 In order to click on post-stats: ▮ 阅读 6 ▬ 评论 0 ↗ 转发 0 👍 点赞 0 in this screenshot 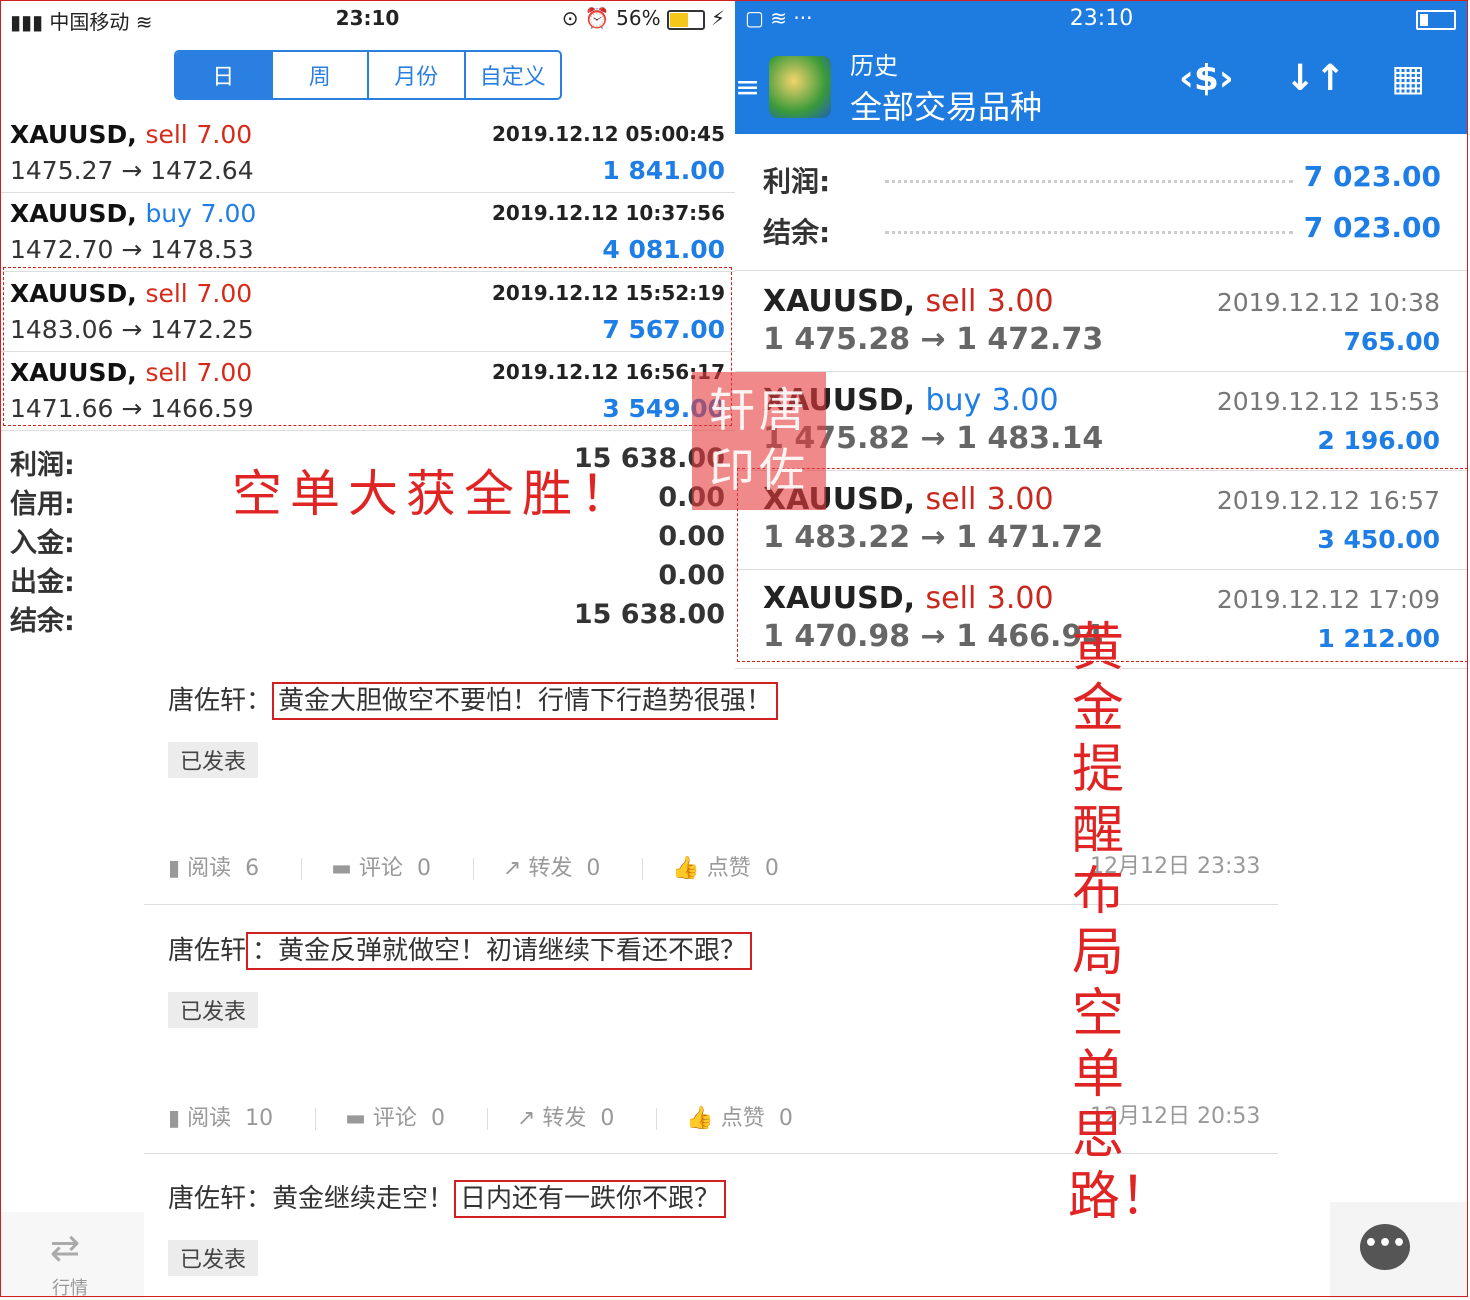, I will do `click(473, 868)`.